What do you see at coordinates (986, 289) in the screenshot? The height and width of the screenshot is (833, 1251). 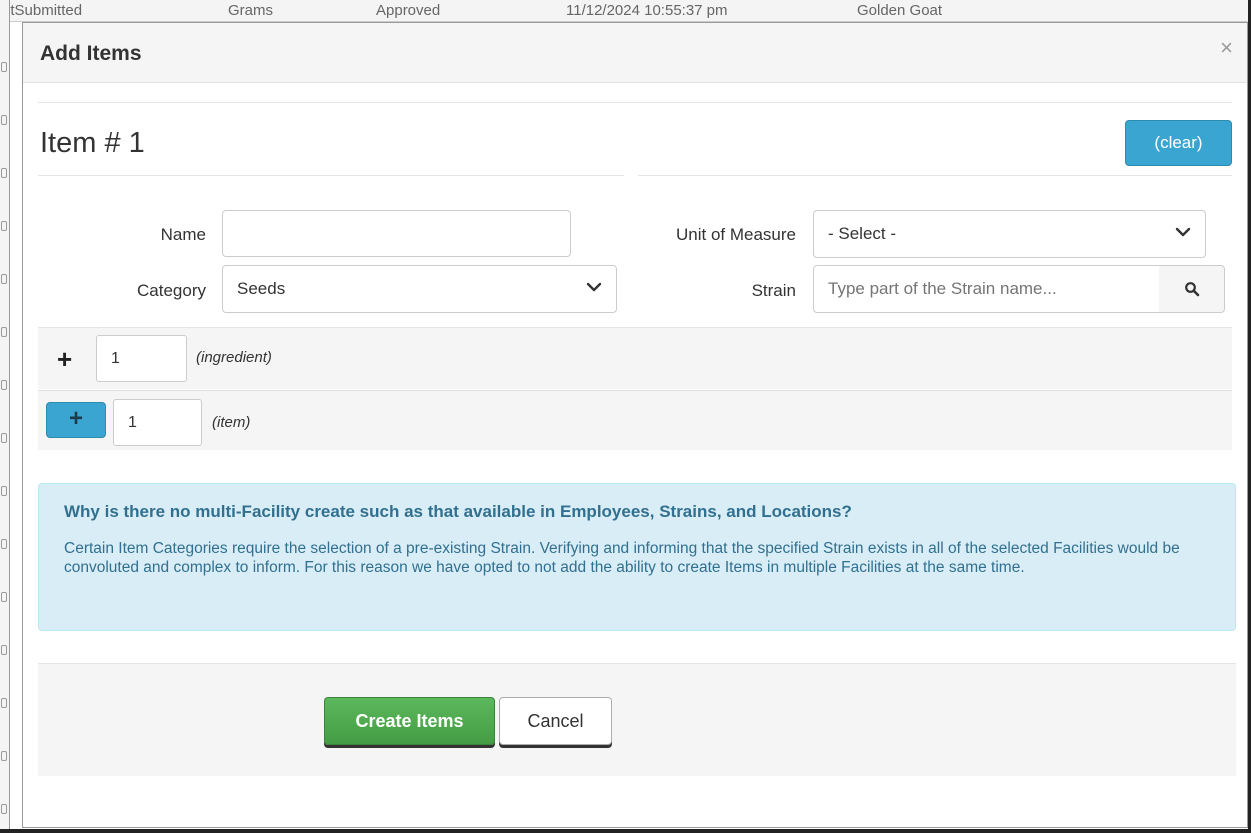 I see `strain-search-input` at bounding box center [986, 289].